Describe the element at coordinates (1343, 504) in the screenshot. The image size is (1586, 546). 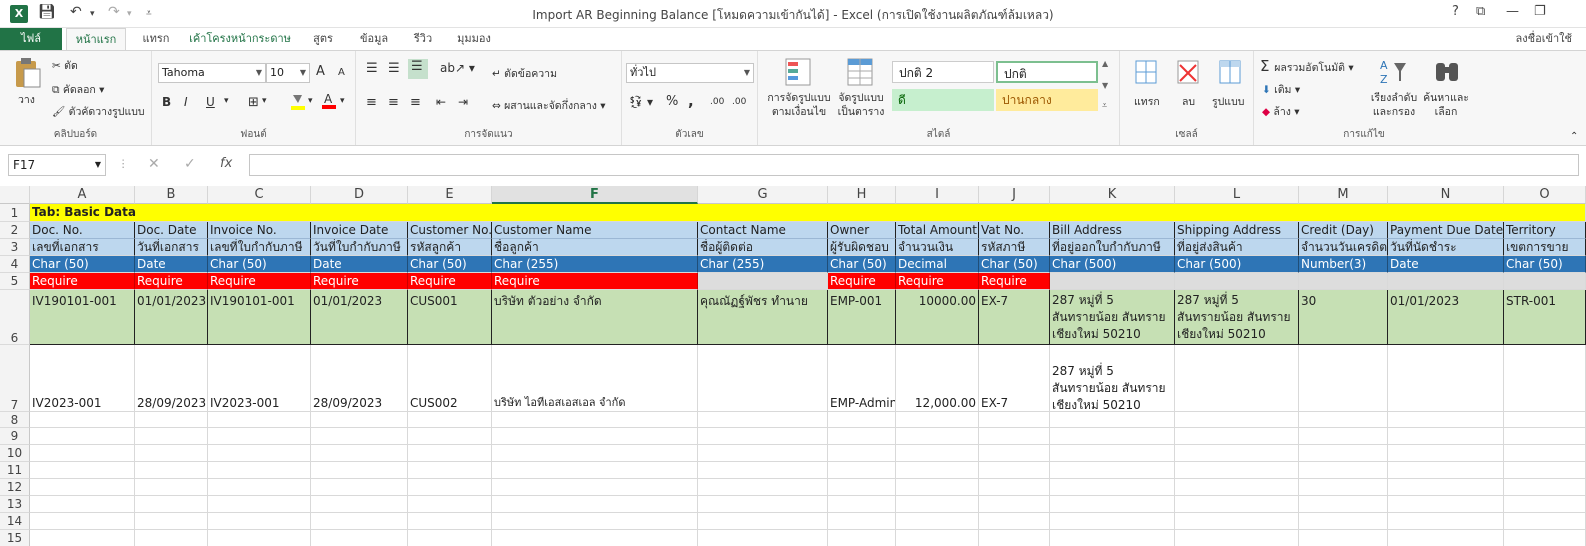
I see `cell-m13` at that location.